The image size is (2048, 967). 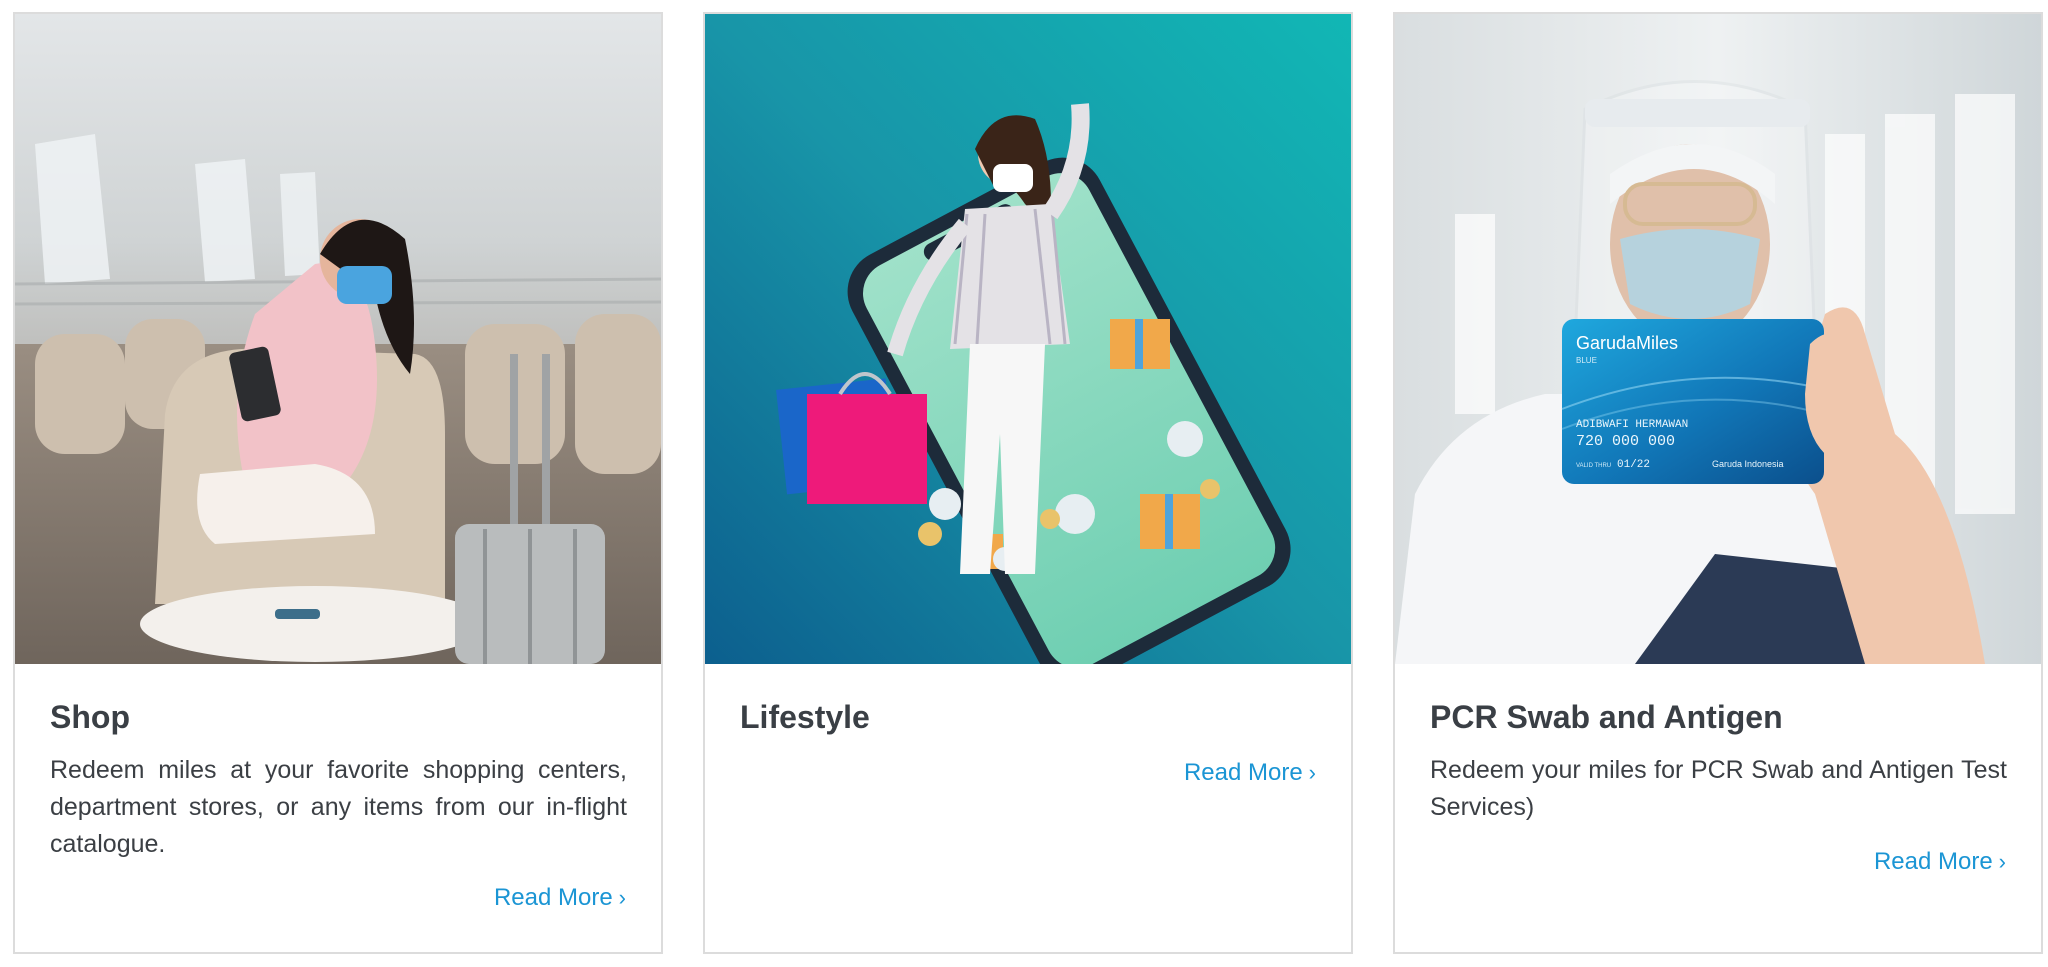 What do you see at coordinates (805, 717) in the screenshot?
I see `card-title: Lifestyle` at bounding box center [805, 717].